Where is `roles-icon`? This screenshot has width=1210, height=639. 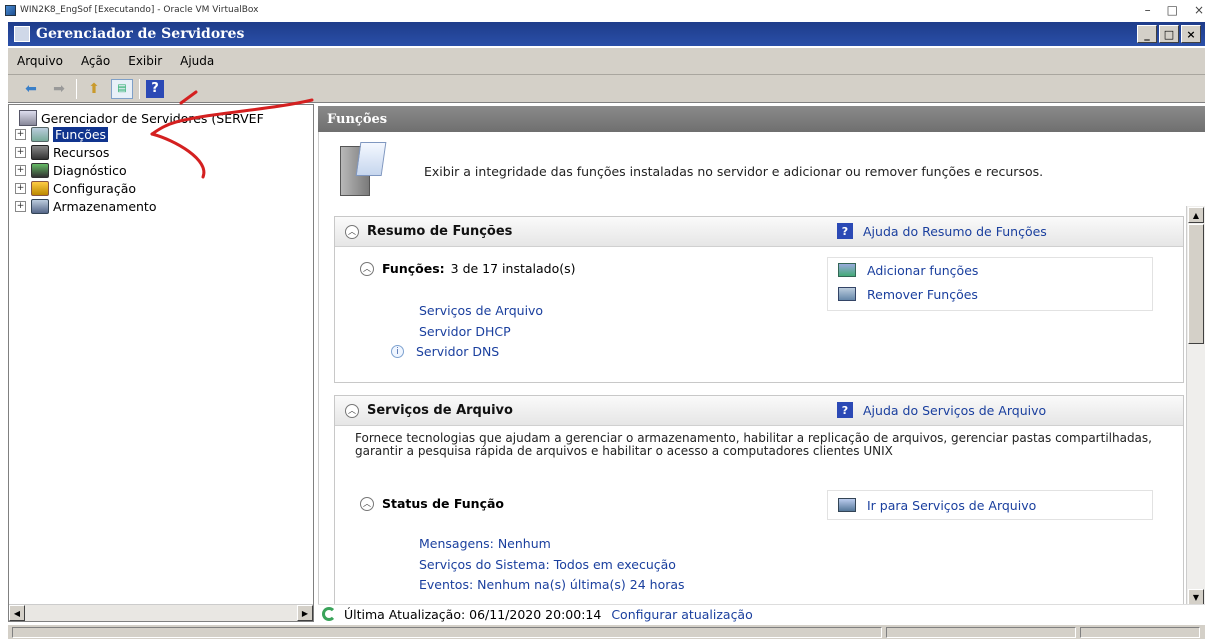 roles-icon is located at coordinates (40, 134).